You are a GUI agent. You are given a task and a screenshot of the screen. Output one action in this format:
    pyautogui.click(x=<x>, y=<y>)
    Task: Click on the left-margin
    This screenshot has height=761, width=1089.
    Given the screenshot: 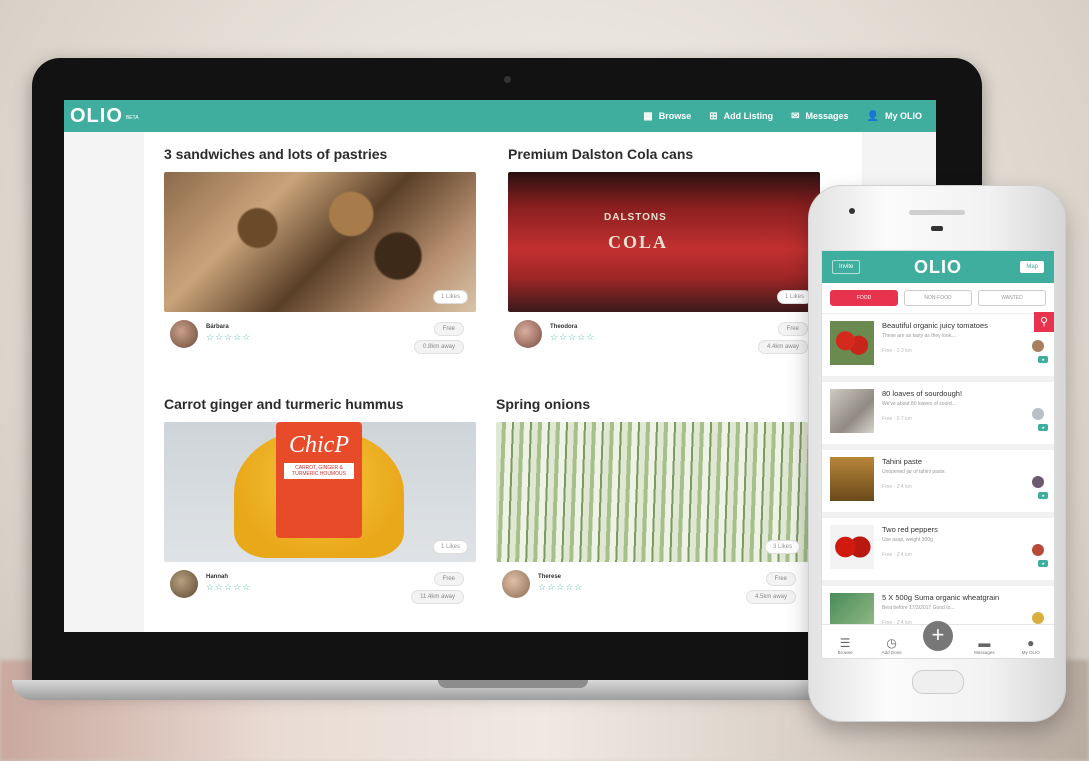 What is the action you would take?
    pyautogui.click(x=104, y=382)
    